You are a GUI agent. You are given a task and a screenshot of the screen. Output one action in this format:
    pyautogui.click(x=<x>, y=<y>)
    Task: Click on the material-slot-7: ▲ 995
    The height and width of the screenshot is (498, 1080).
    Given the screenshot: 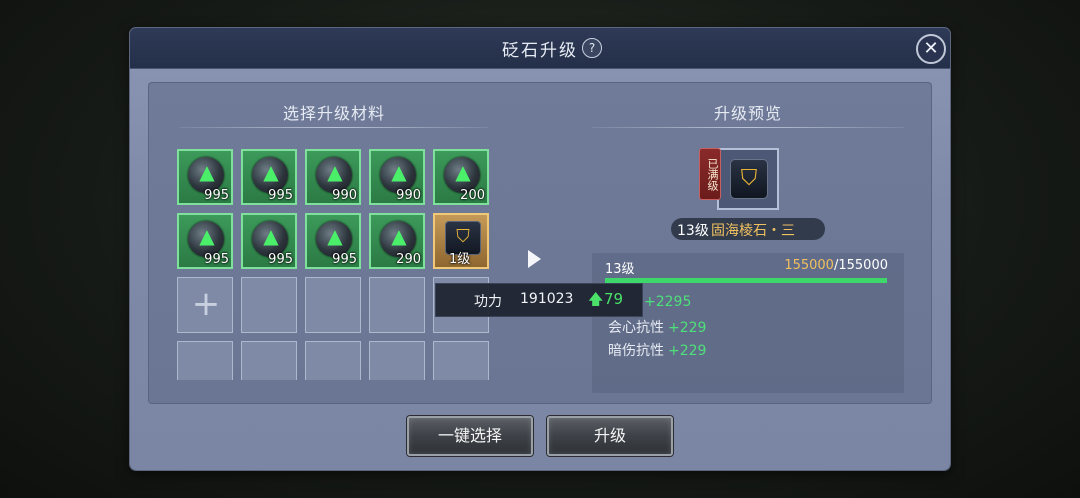 What is the action you would take?
    pyautogui.click(x=269, y=241)
    